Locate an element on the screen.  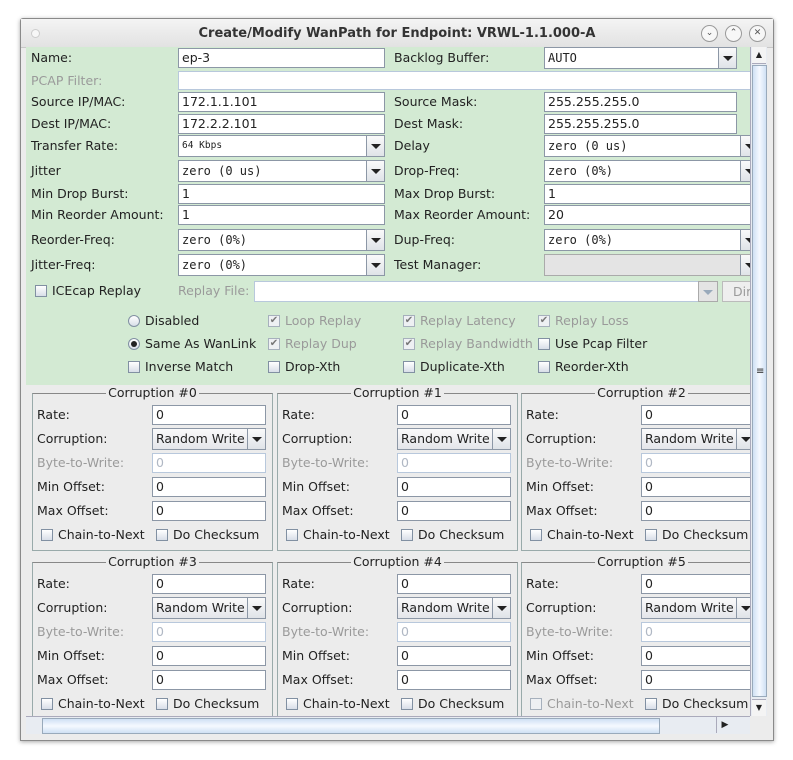
scroll-right-icon: ▶ is located at coordinates (724, 725).